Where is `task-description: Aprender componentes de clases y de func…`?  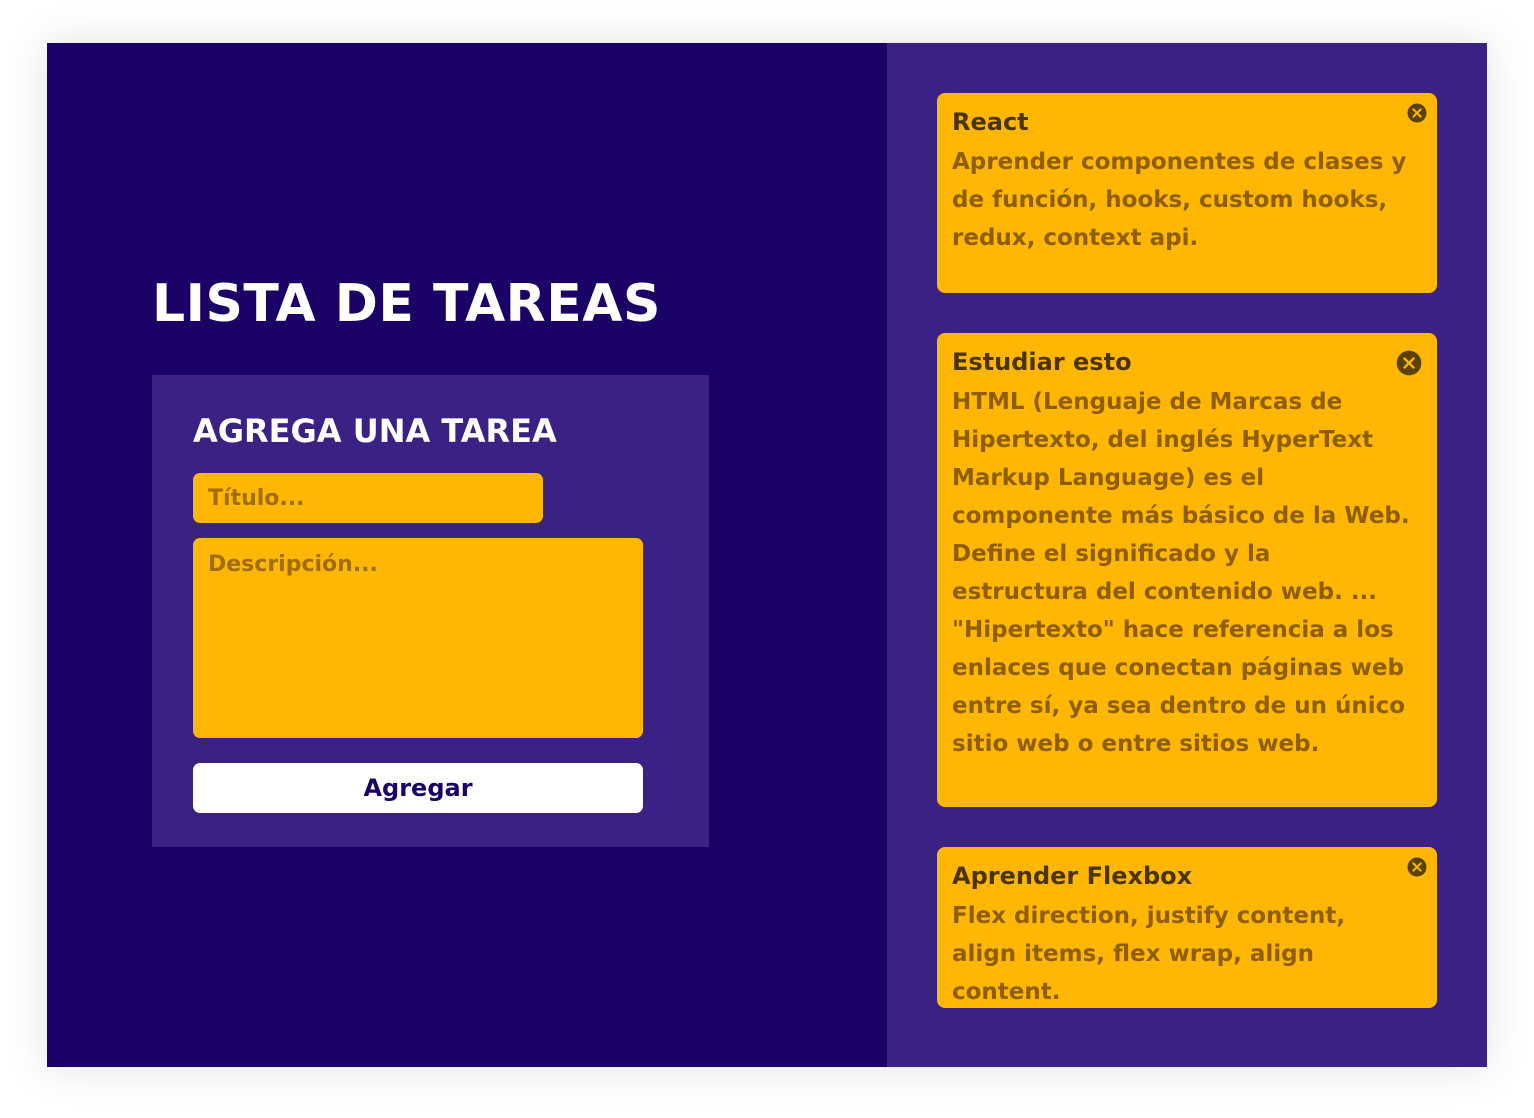 task-description: Aprender componentes de clases y de func… is located at coordinates (1179, 200).